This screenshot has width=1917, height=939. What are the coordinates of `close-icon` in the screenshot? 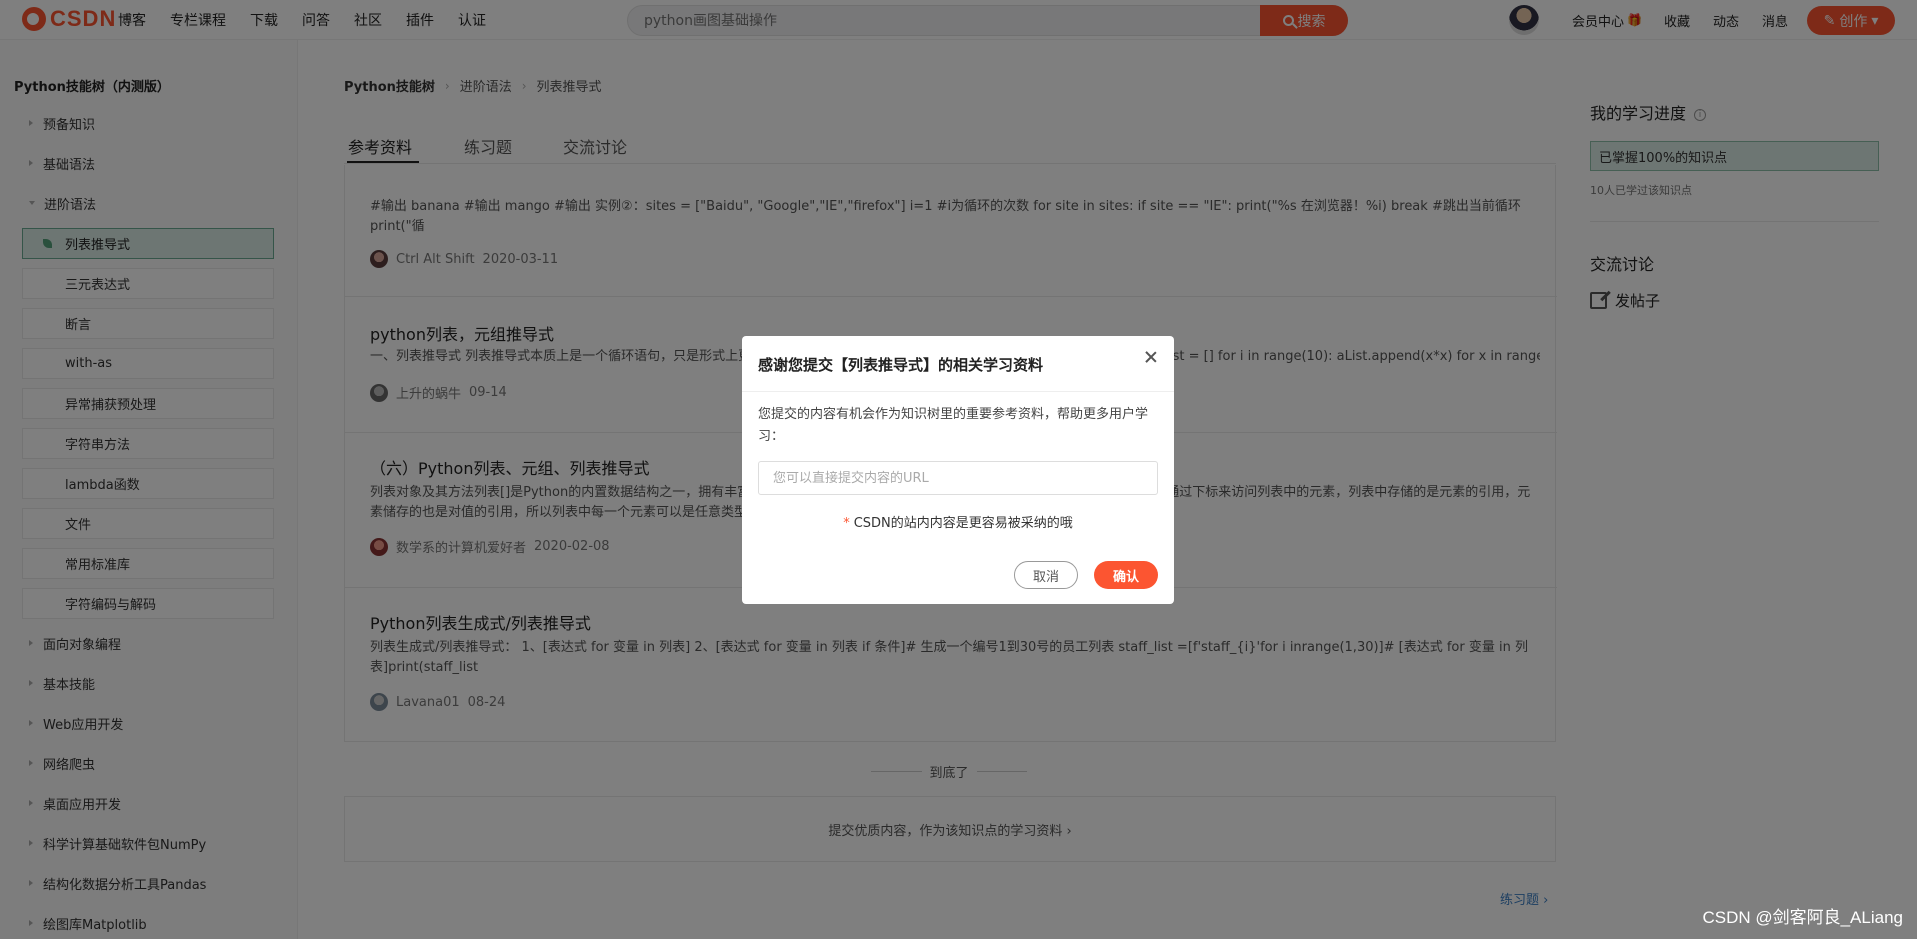 It's located at (1151, 357).